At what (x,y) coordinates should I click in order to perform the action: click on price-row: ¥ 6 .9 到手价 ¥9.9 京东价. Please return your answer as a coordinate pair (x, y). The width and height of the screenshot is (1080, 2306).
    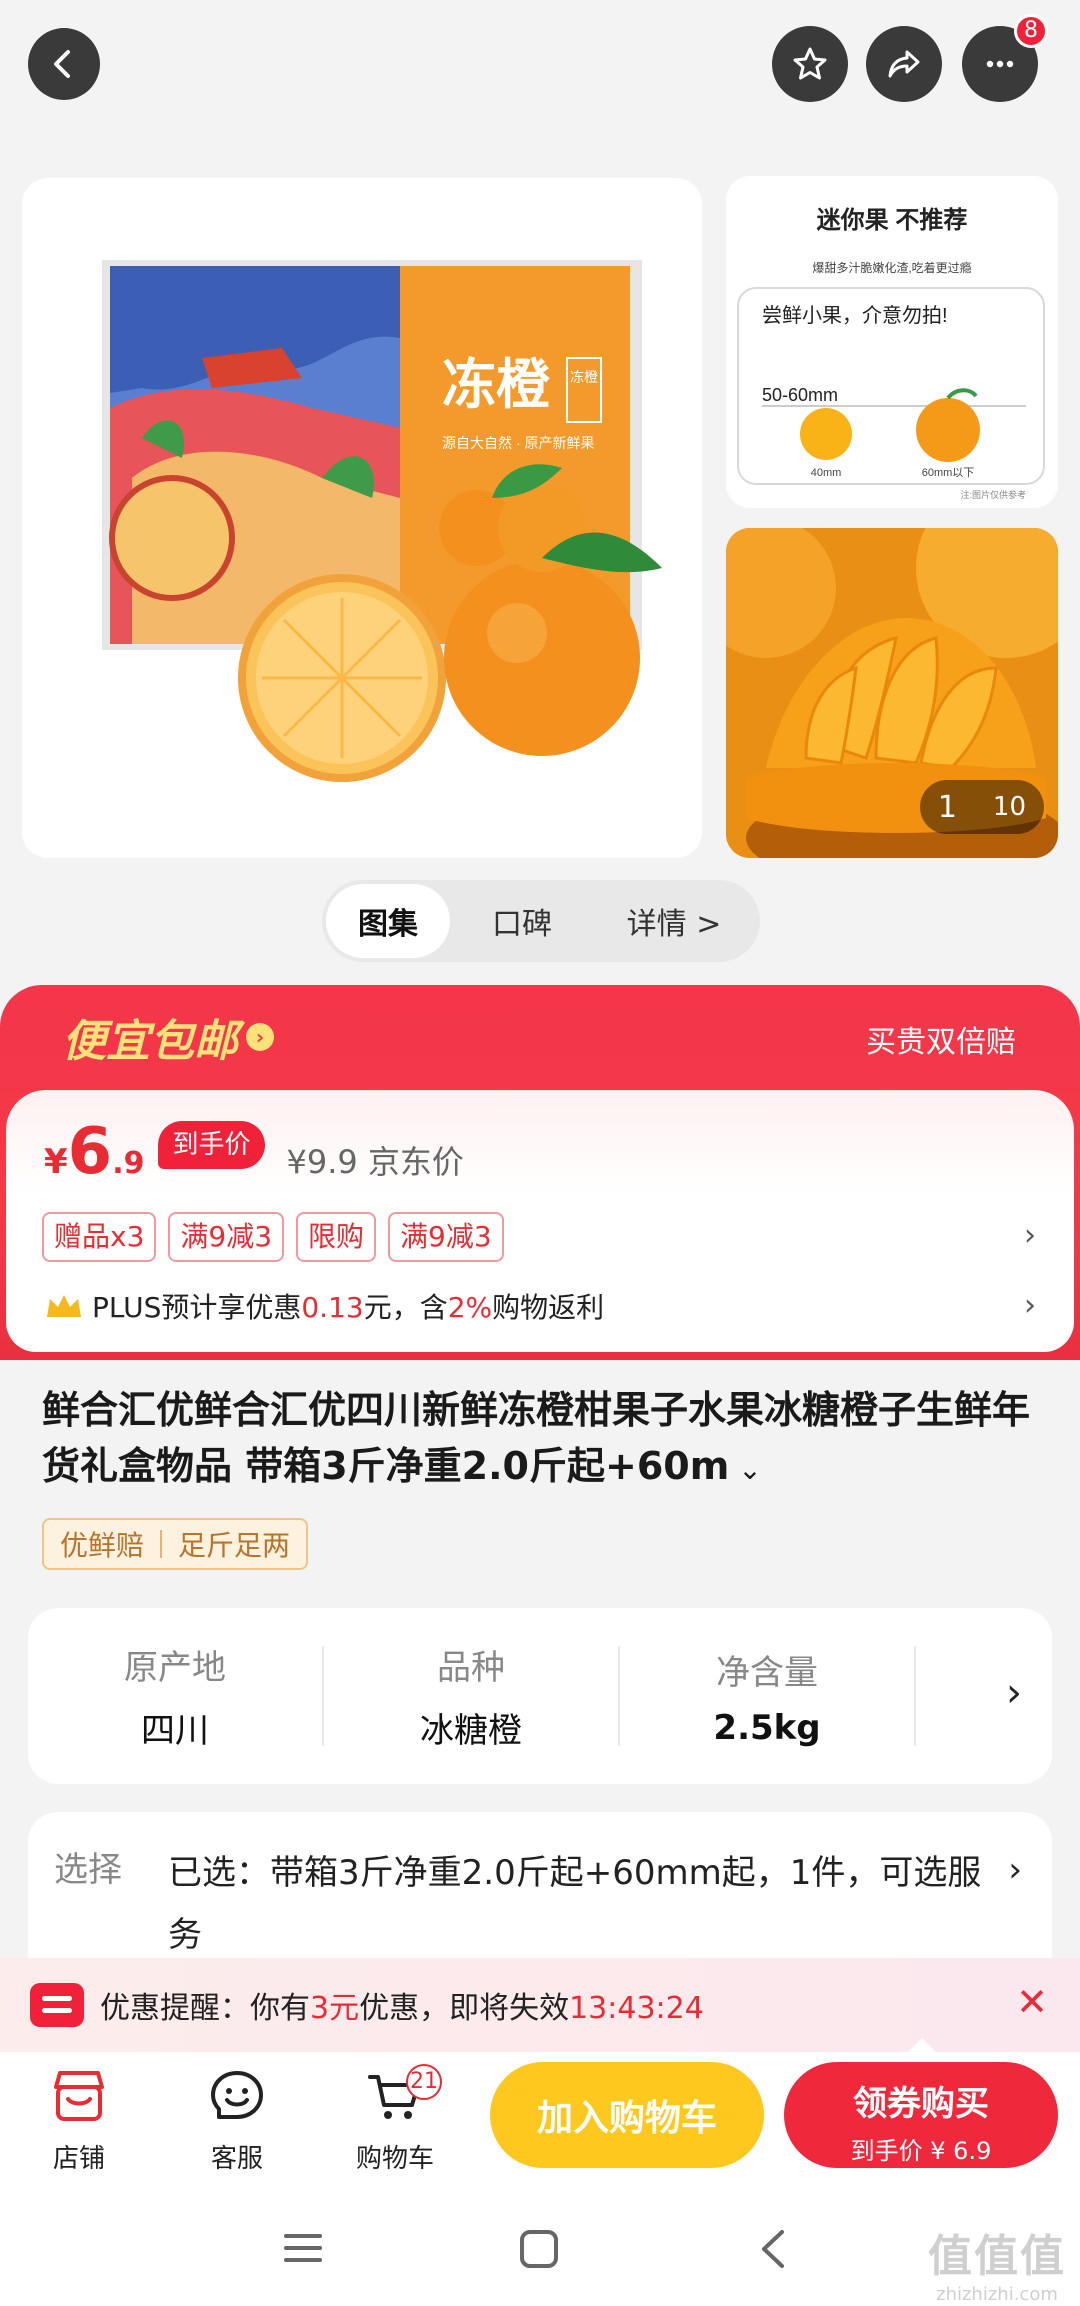
    Looking at the image, I should click on (254, 1154).